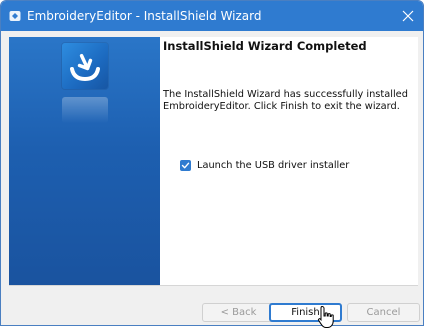  Describe the element at coordinates (383, 312) in the screenshot. I see `cancel-button: Cancel` at that location.